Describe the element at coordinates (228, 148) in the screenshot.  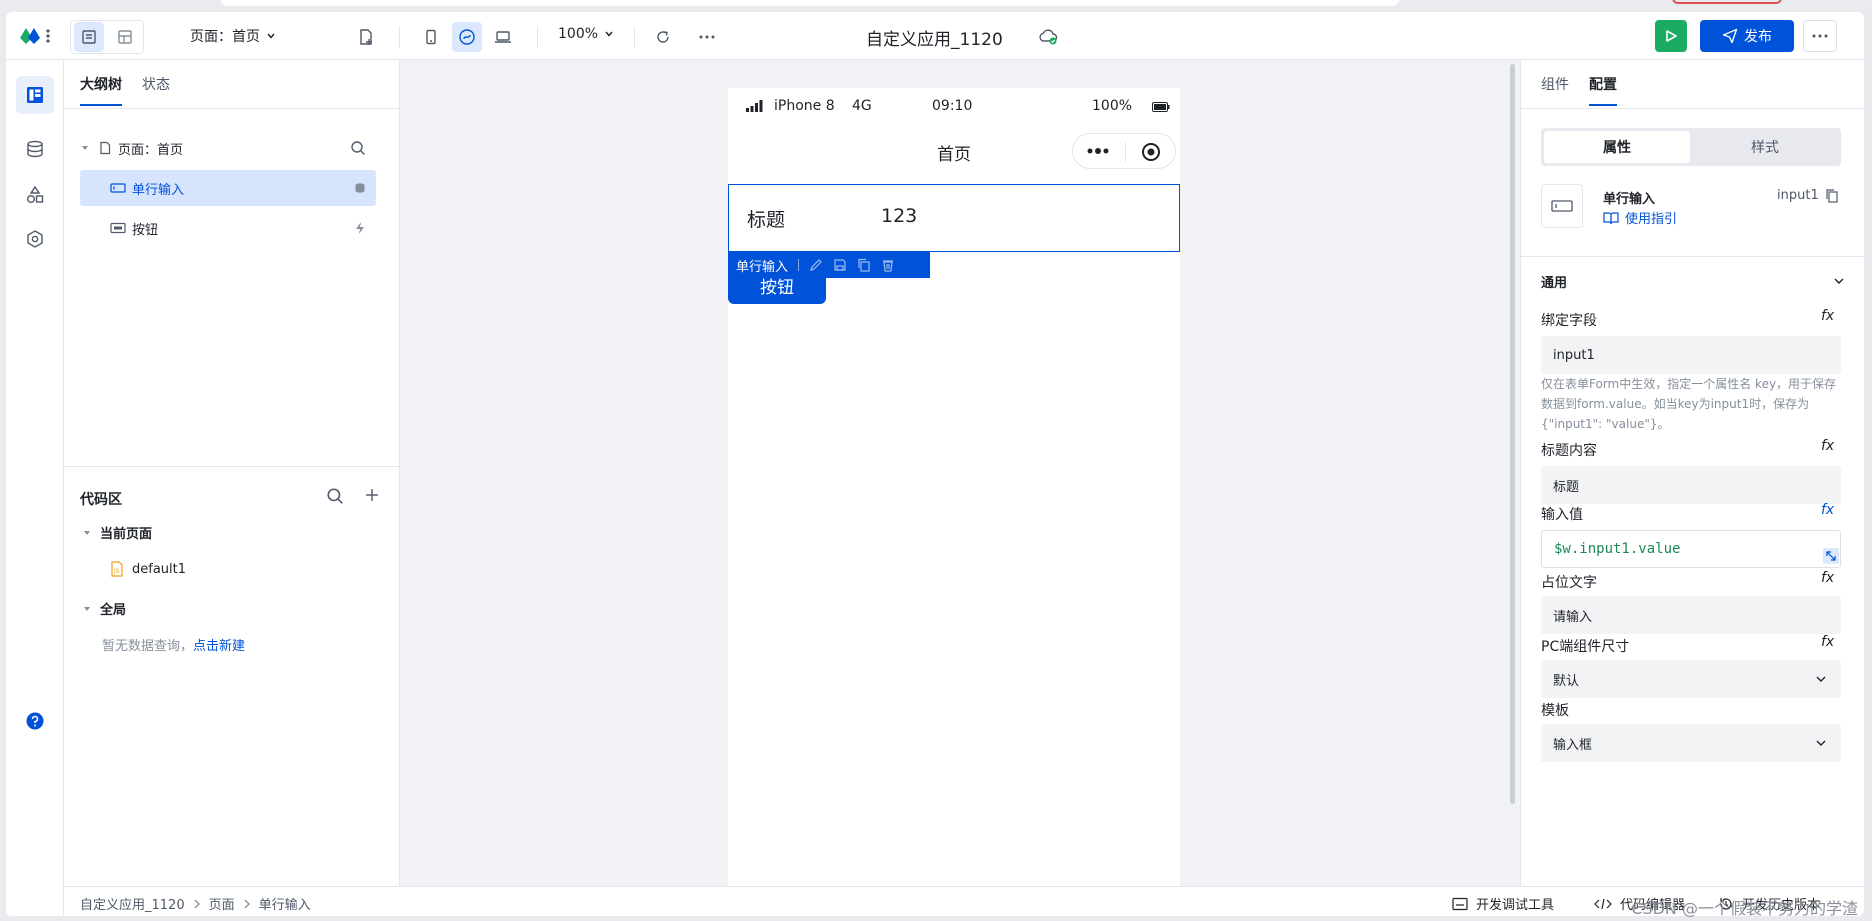
I see `tree-node-page: 页面：首页` at that location.